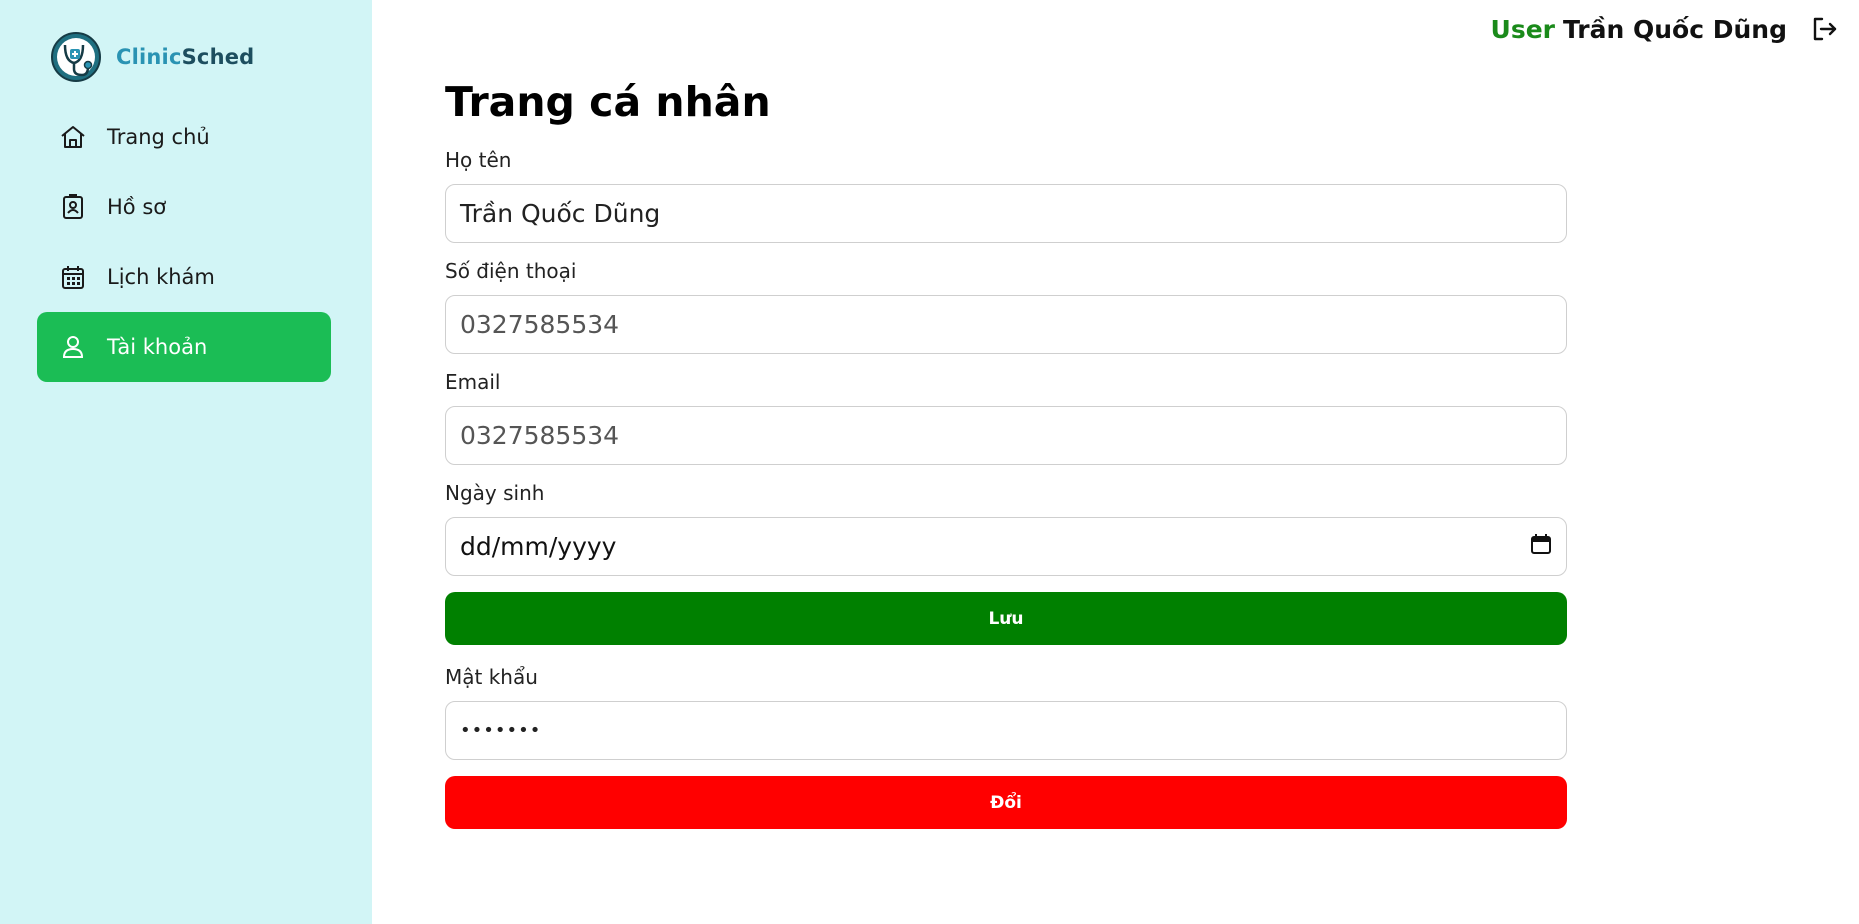 The width and height of the screenshot is (1859, 924). Describe the element at coordinates (157, 347) in the screenshot. I see `sidebar-item-label: Tài khoản` at that location.